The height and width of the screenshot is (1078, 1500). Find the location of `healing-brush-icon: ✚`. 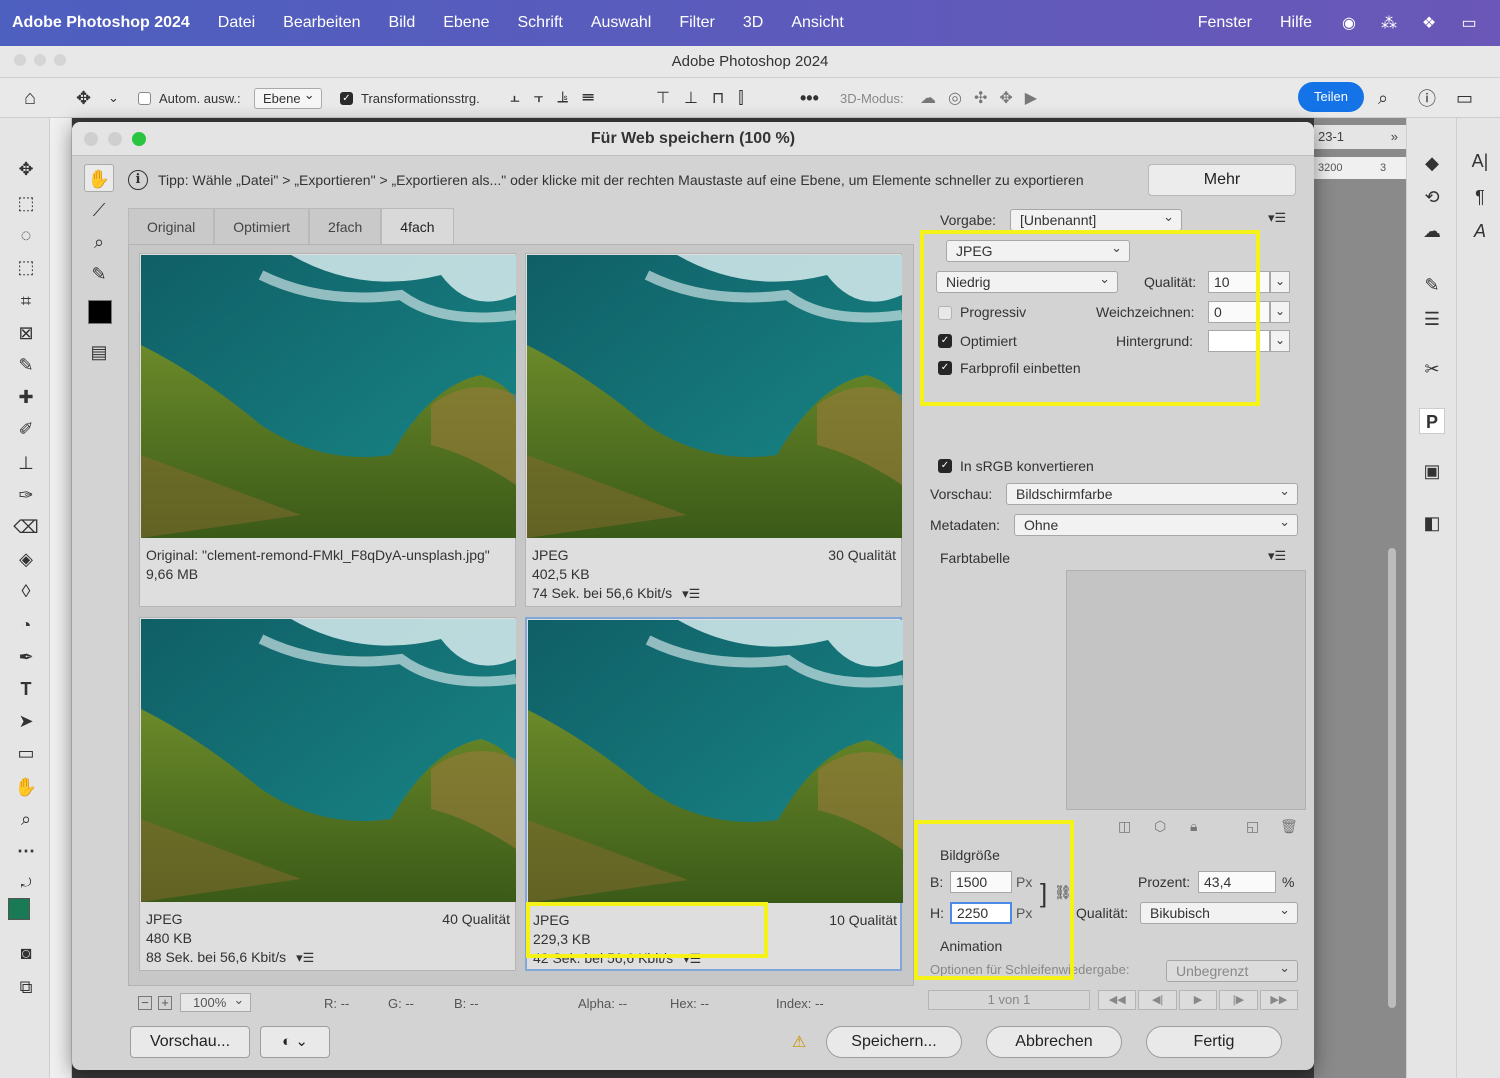

healing-brush-icon: ✚ is located at coordinates (26, 397).